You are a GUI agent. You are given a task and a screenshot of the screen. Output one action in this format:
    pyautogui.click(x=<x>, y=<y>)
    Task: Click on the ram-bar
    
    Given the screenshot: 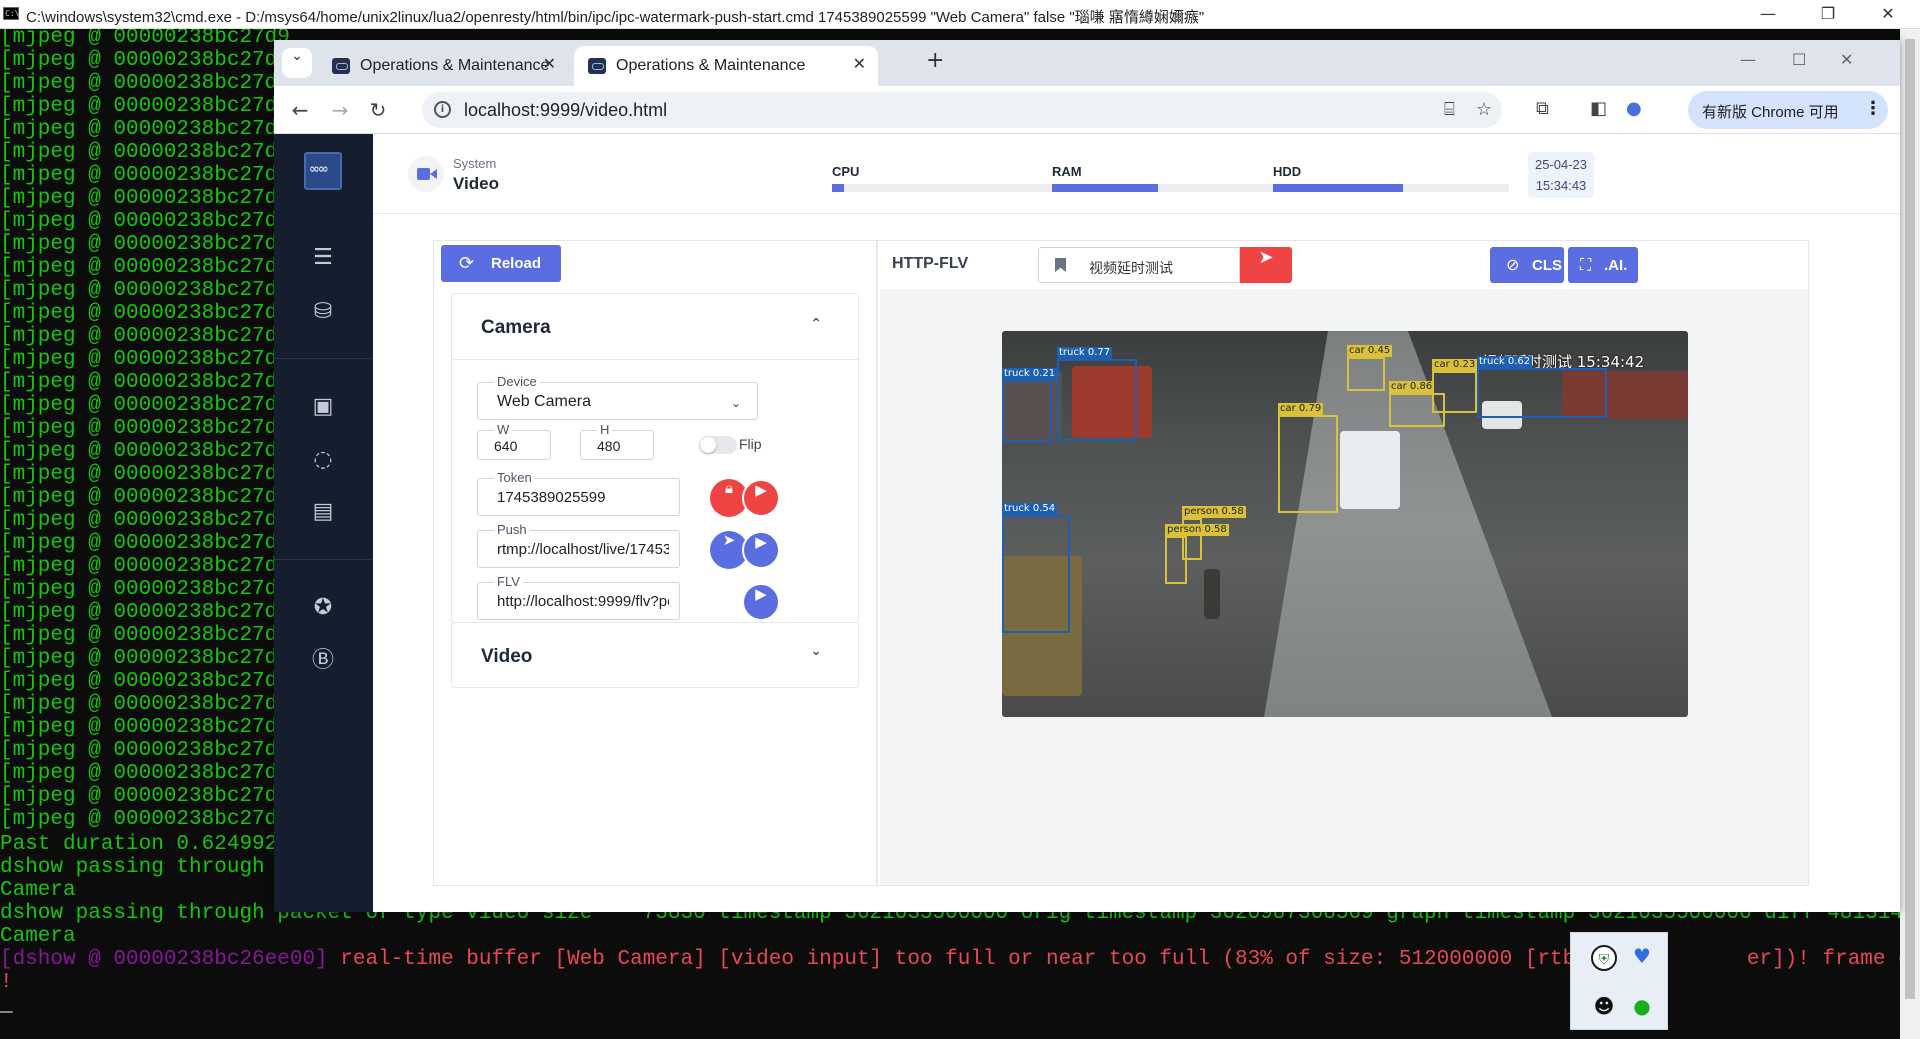 What is the action you would take?
    pyautogui.click(x=1170, y=188)
    